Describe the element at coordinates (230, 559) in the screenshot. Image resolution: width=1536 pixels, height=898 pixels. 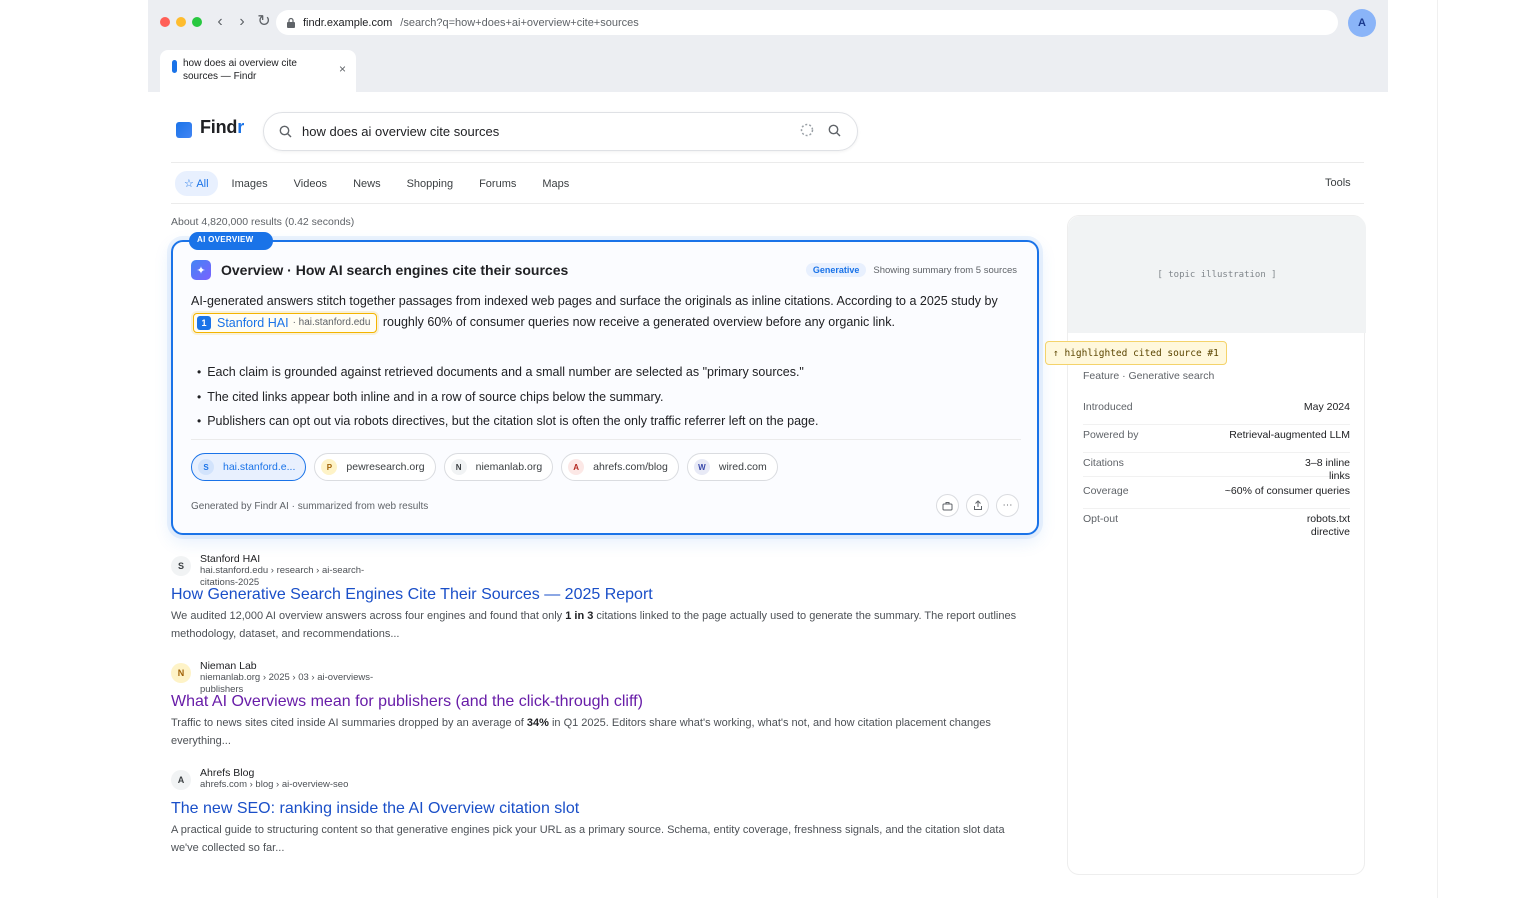
I see `result-site-name: Stanford HAI` at that location.